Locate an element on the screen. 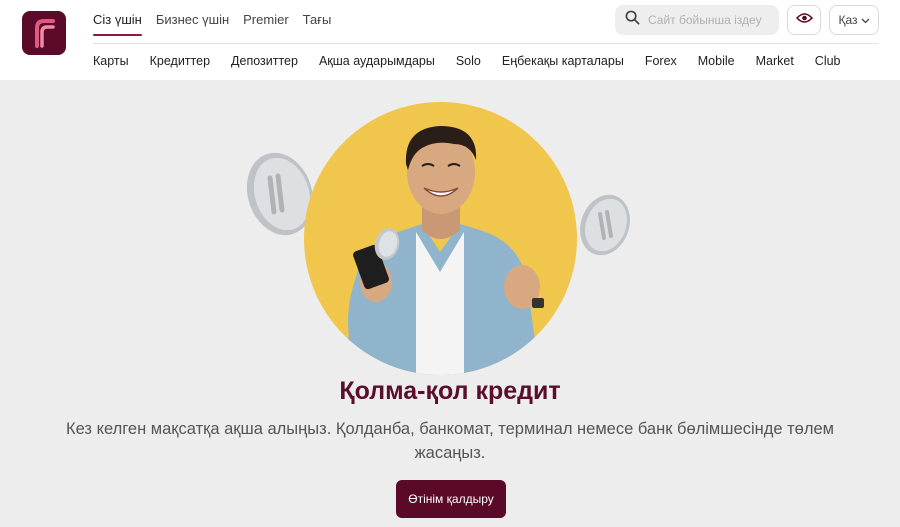  top-tabs: Сіз үшін Бизнес үшін Premier Тағы is located at coordinates (219, 24).